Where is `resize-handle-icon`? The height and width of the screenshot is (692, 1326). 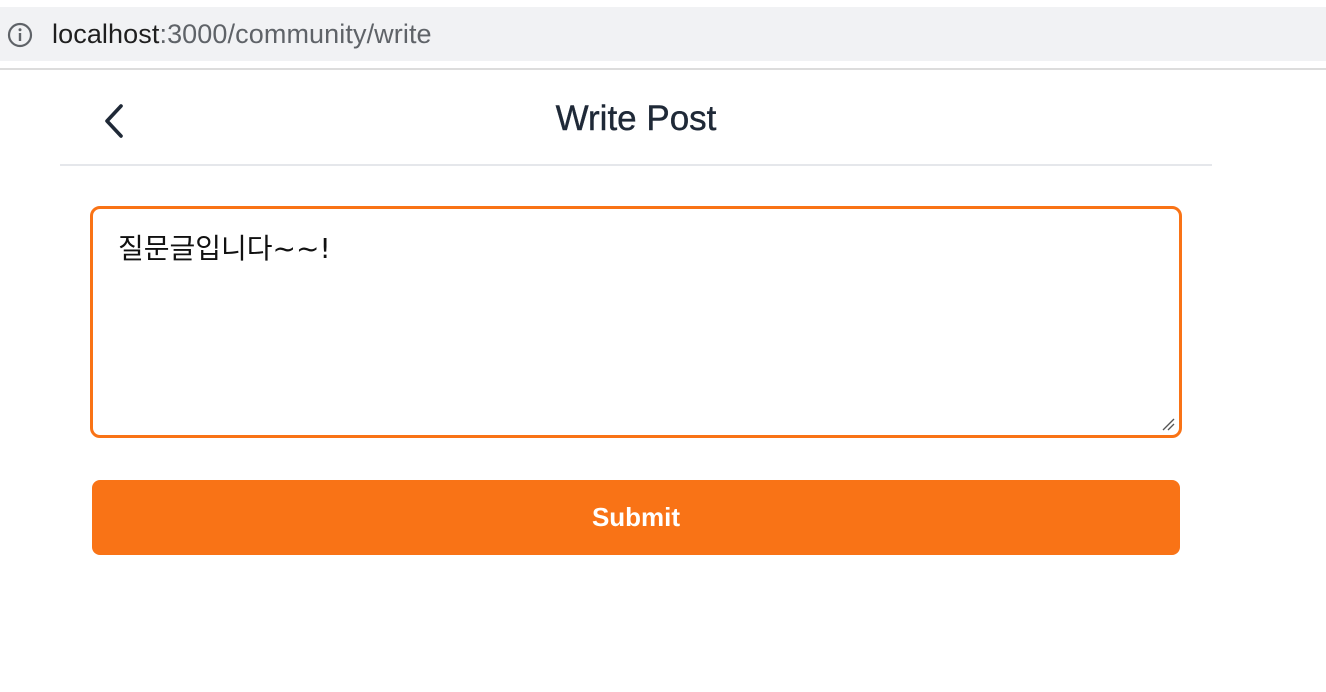
resize-handle-icon is located at coordinates (1168, 424).